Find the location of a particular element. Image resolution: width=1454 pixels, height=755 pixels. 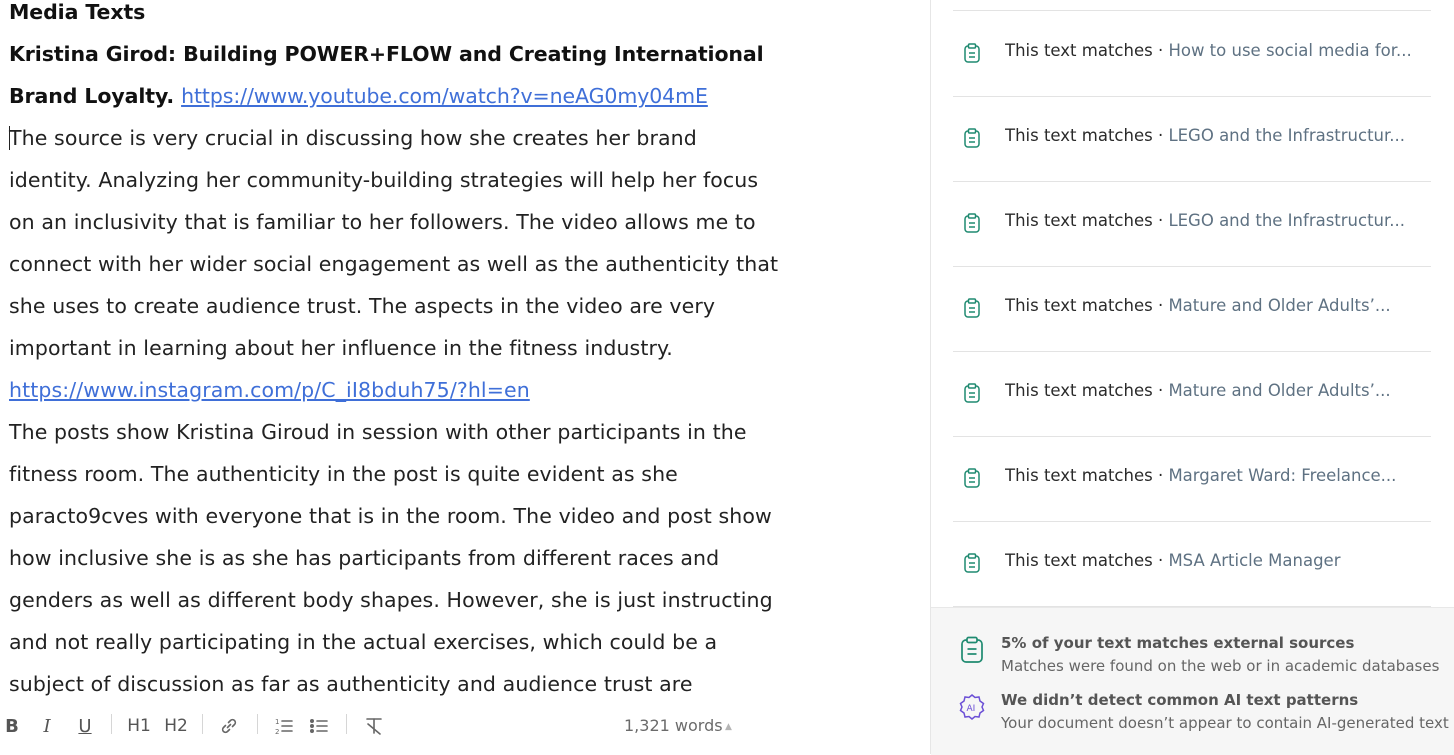

bold-button: B is located at coordinates (12, 726).